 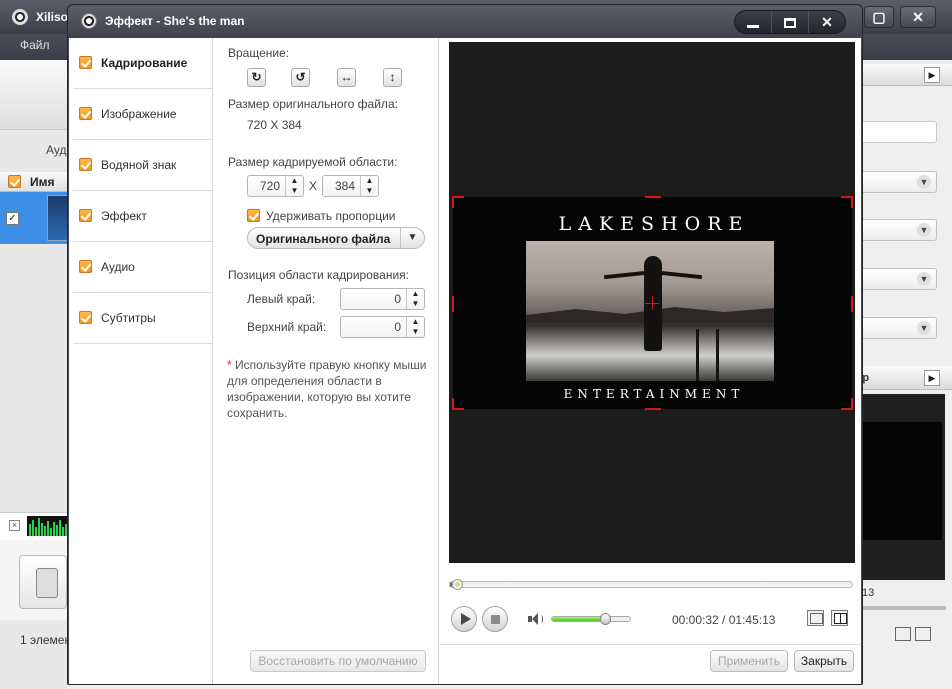 What do you see at coordinates (695, 620) in the screenshot?
I see `current-time: 00:00:32` at bounding box center [695, 620].